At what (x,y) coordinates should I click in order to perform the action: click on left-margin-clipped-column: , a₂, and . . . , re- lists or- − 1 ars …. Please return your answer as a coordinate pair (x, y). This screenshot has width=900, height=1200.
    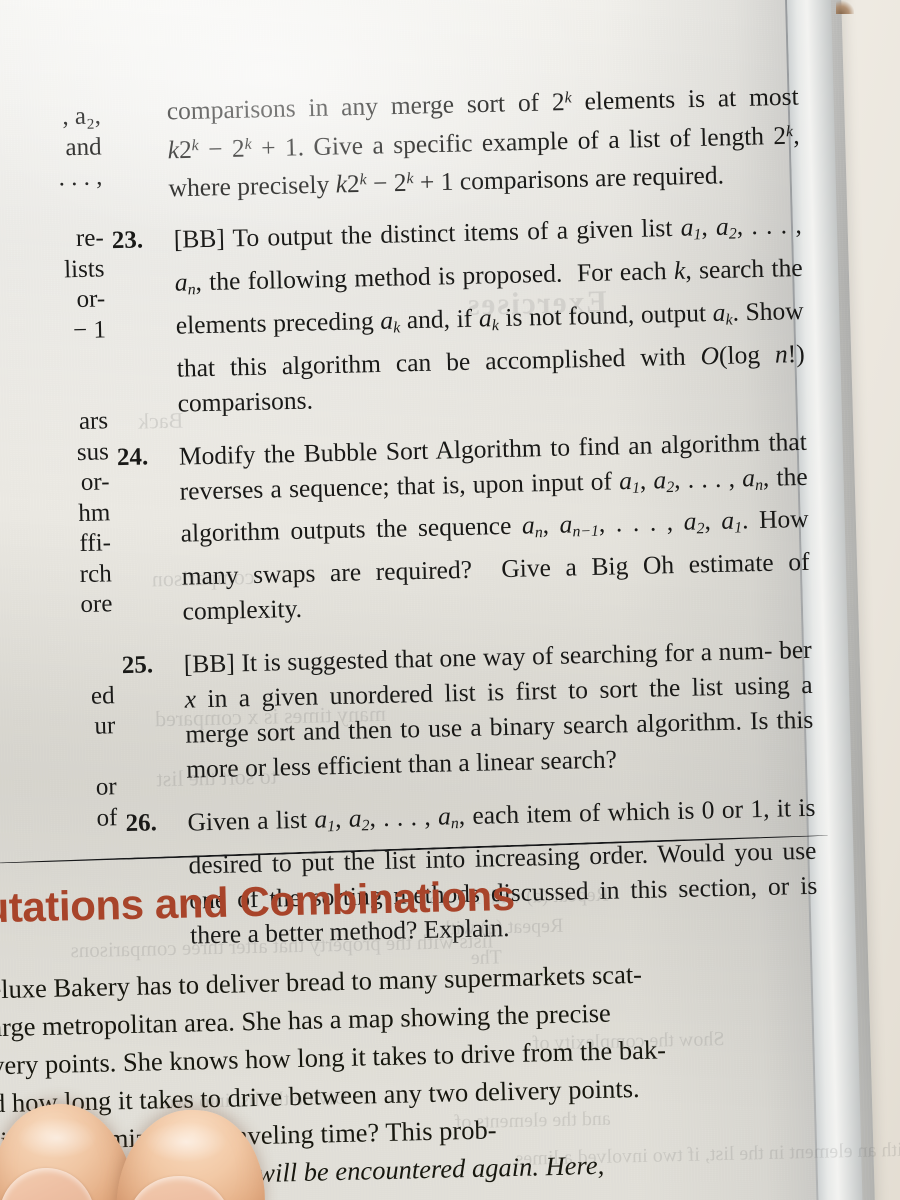
    Looking at the image, I should click on (59, 470).